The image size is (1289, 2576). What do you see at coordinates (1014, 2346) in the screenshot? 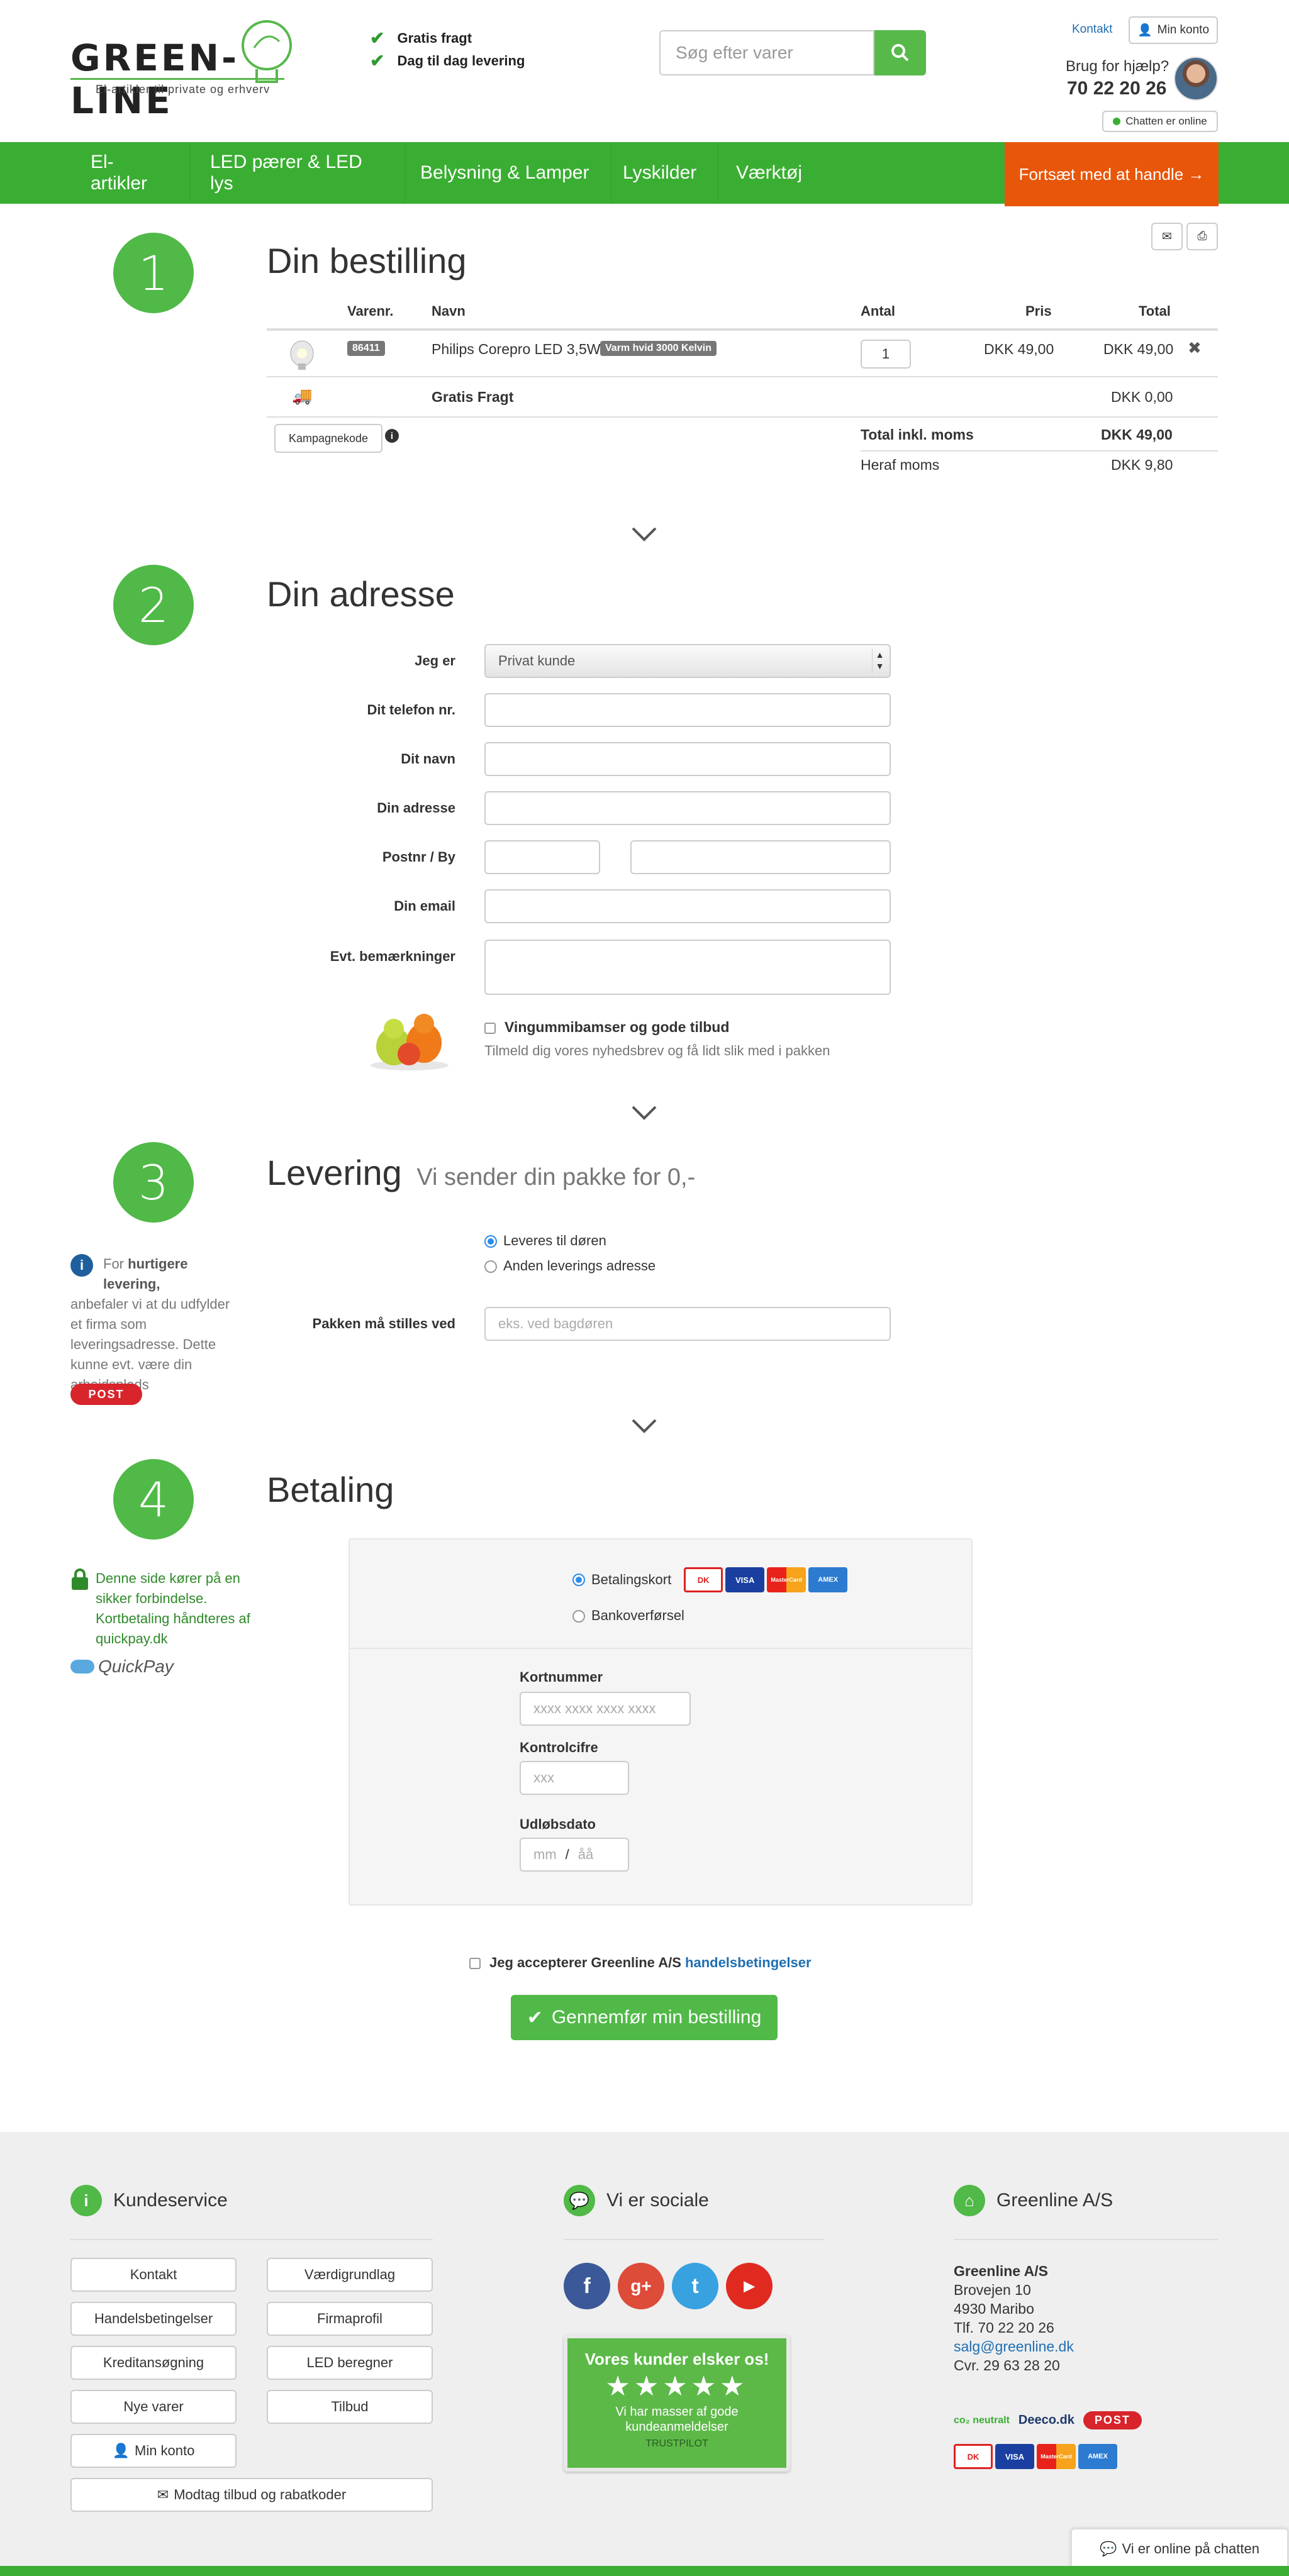
I see `company-email-link: salg@greenline.dk` at bounding box center [1014, 2346].